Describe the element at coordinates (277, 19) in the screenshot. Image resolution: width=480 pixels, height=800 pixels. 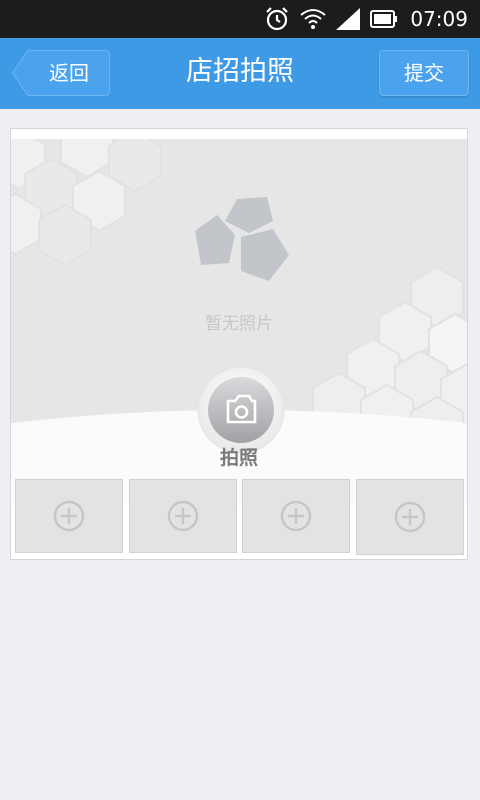
I see `alarm-icon` at that location.